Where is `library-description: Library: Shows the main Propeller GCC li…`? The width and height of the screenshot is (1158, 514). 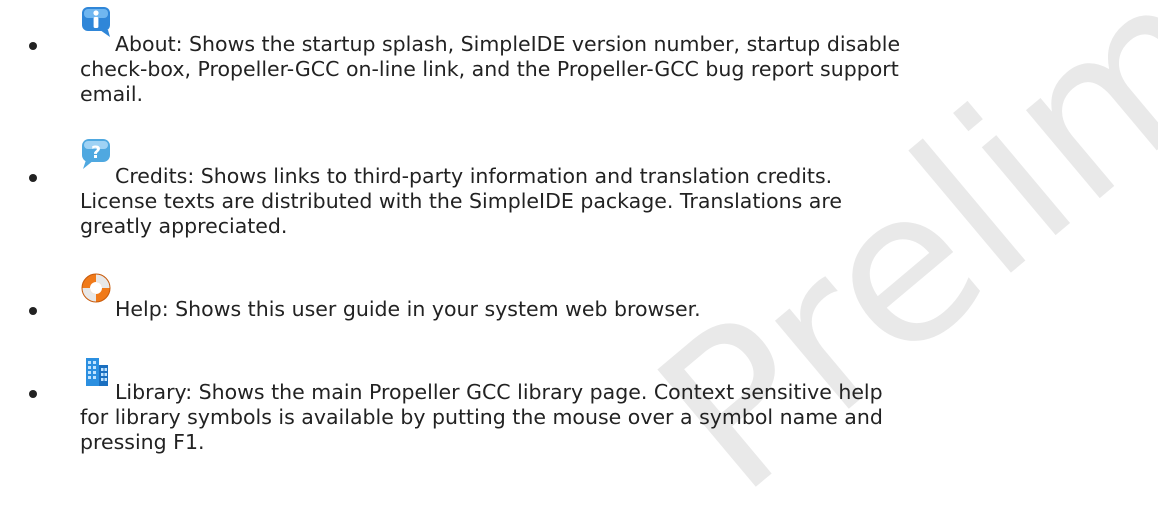
library-description: Library: Shows the main Propeller GCC li… is located at coordinates (610, 417).